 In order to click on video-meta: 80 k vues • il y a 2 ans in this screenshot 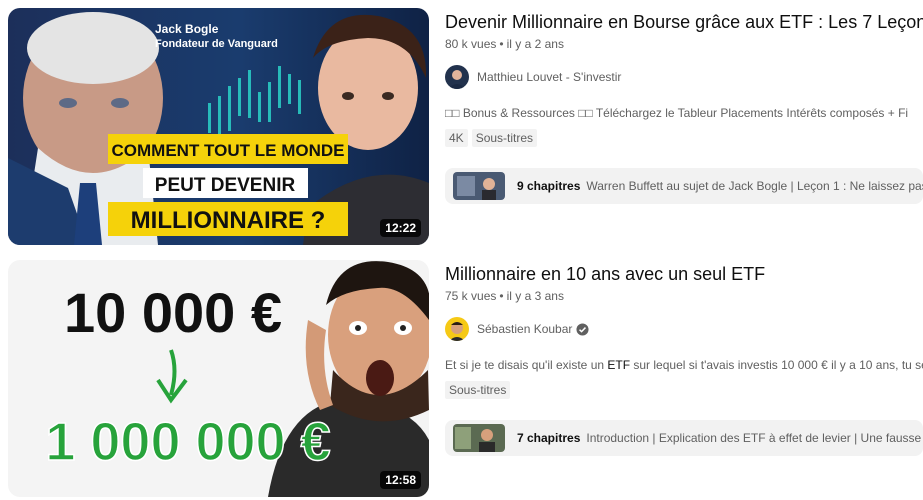, I will do `click(504, 44)`.